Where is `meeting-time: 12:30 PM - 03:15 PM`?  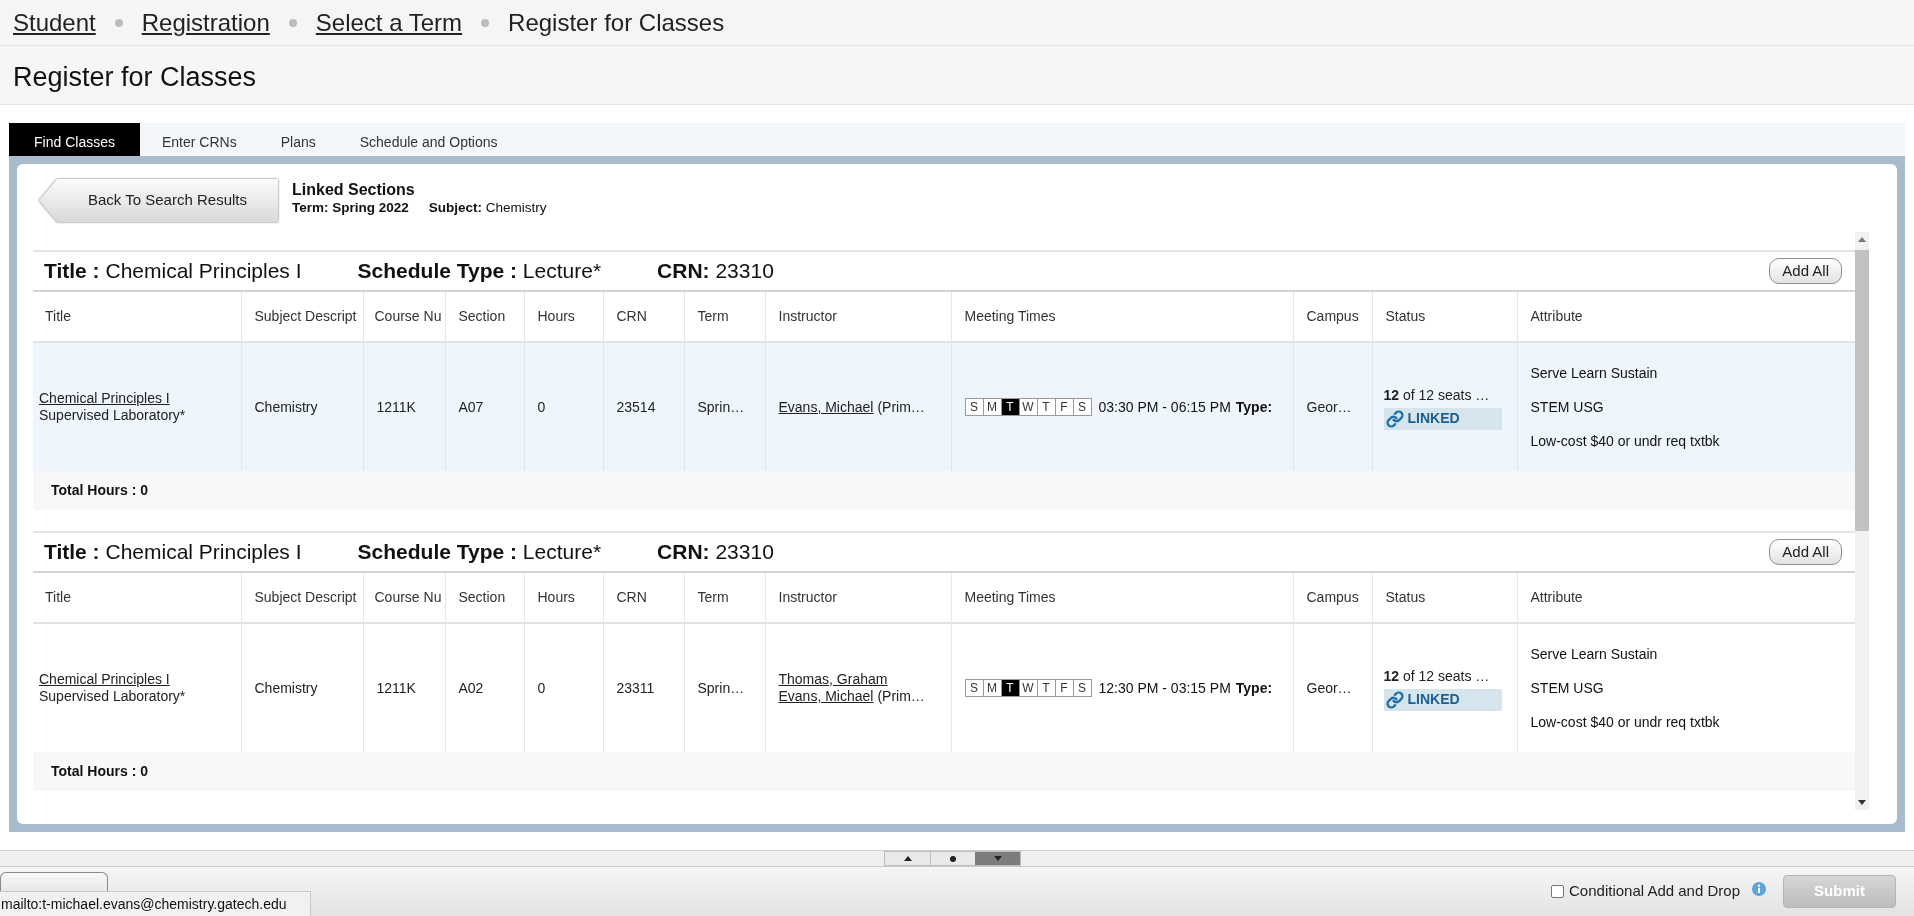 meeting-time: 12:30 PM - 03:15 PM is located at coordinates (1164, 688).